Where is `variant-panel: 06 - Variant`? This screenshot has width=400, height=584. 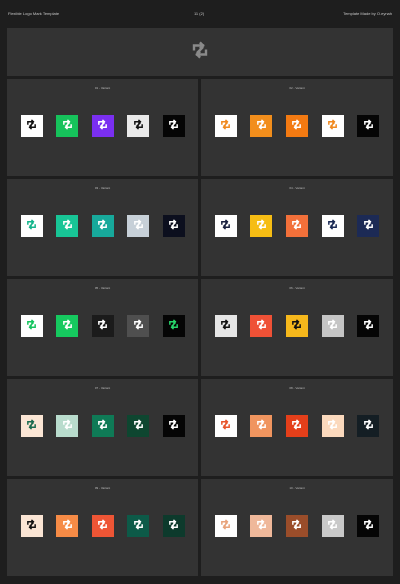
variant-panel: 06 - Variant is located at coordinates (297, 327).